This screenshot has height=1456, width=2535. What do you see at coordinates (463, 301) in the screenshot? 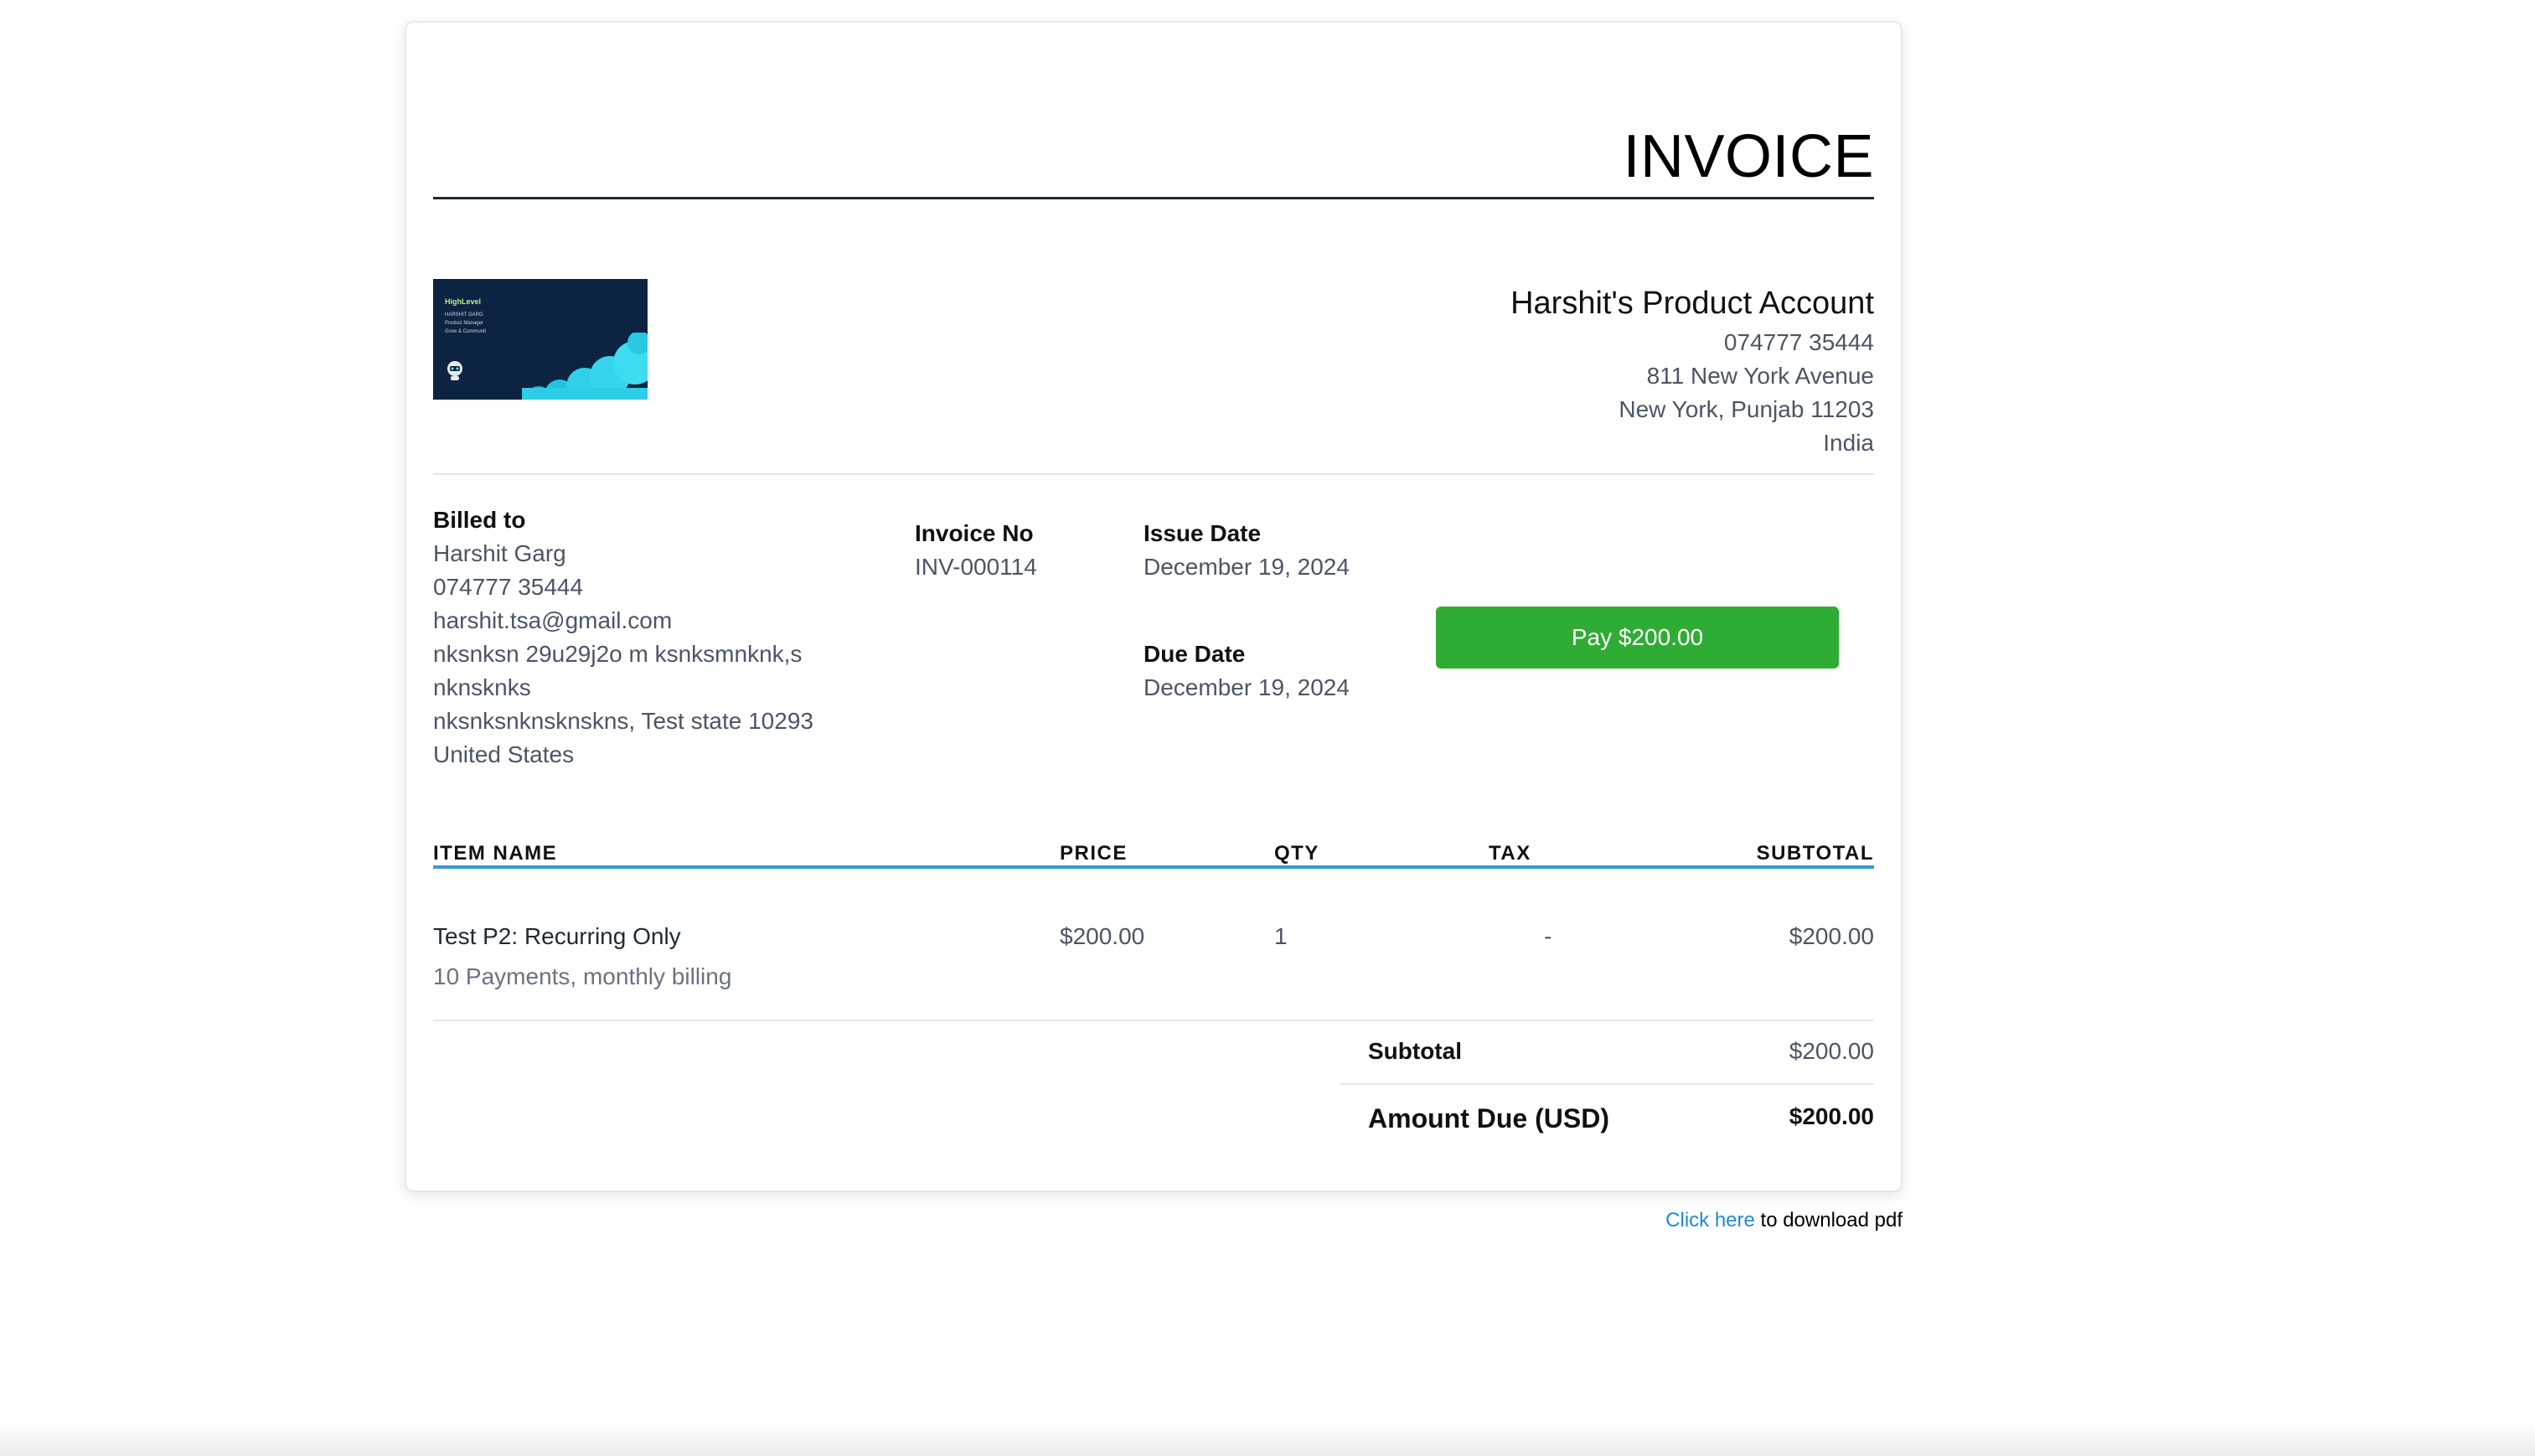
I see `logo-brand: HighLevel` at bounding box center [463, 301].